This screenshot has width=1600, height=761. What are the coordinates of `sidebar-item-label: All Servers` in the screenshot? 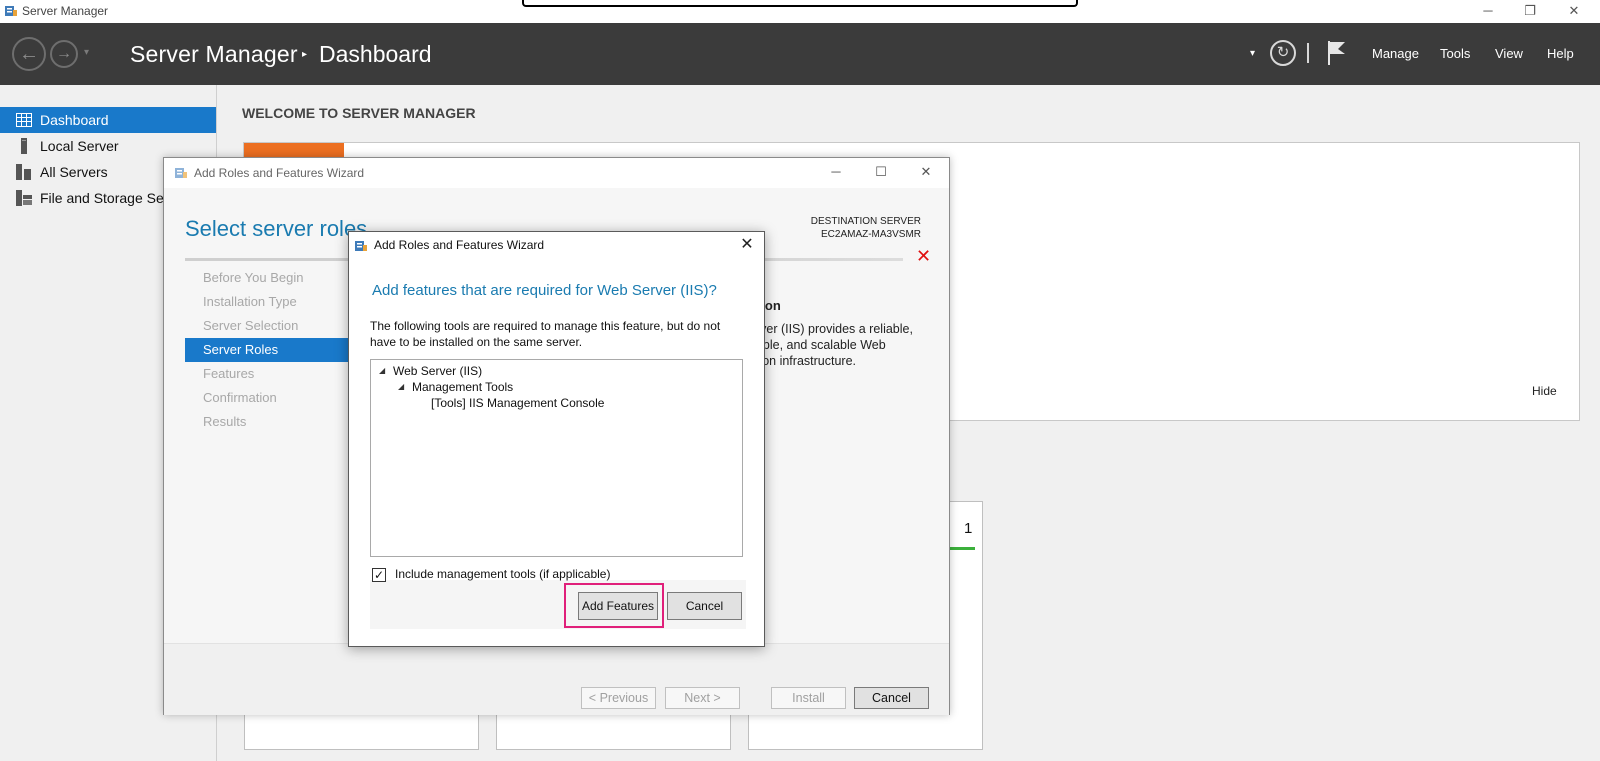 It's located at (74, 172).